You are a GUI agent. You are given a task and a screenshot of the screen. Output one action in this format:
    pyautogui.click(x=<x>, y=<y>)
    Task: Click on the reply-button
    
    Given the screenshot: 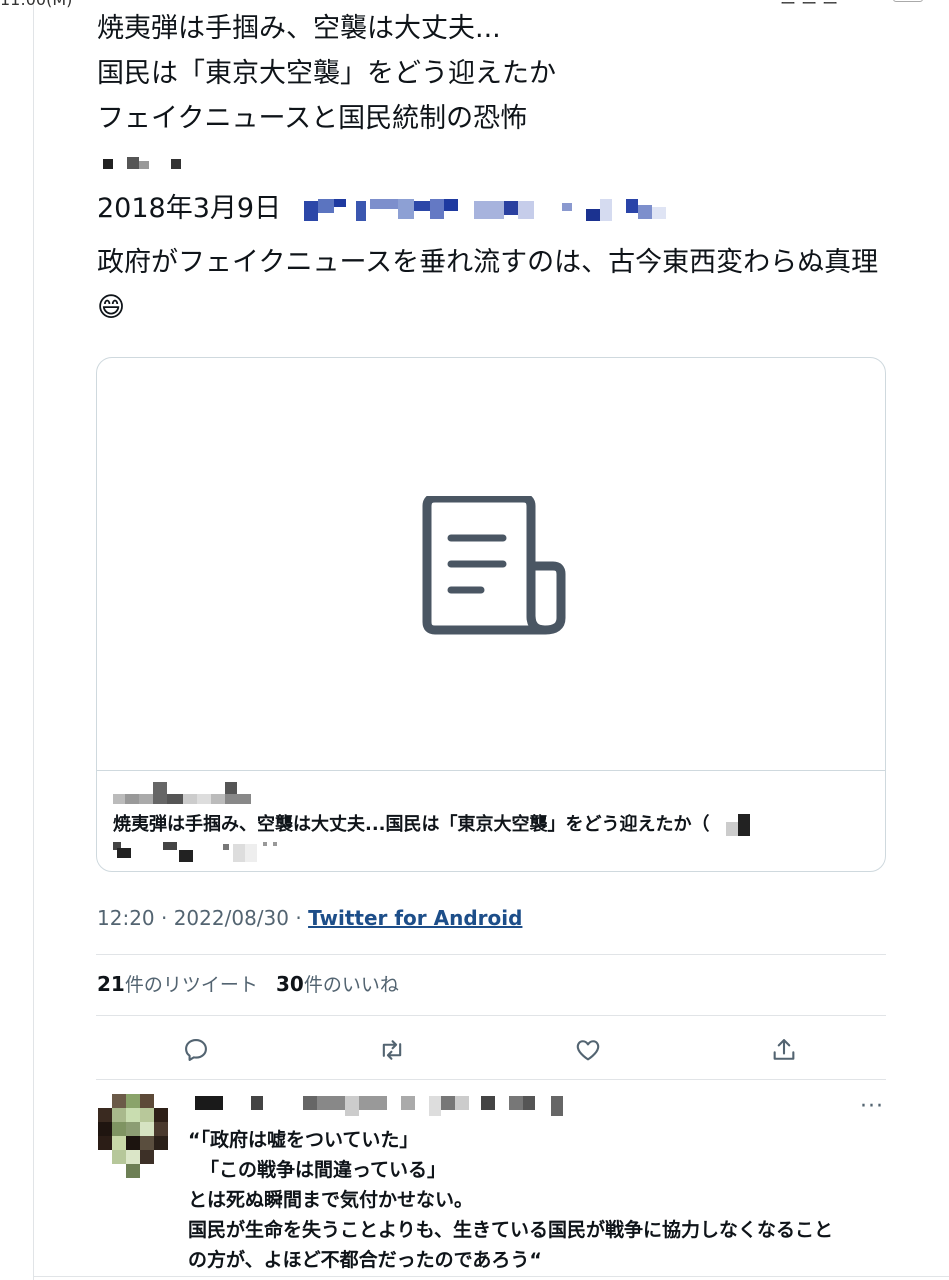 What is the action you would take?
    pyautogui.click(x=196, y=1050)
    